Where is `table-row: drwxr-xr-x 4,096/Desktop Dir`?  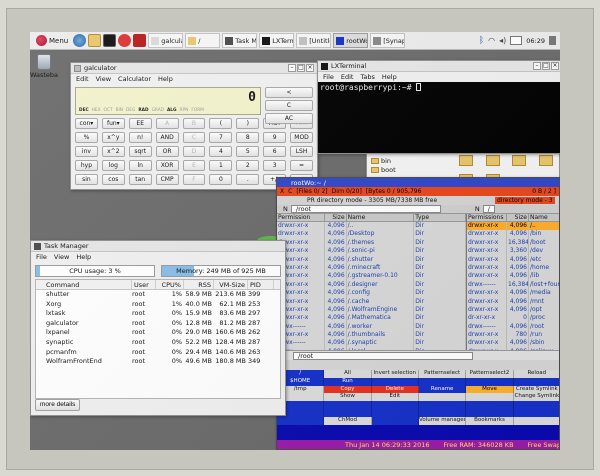
table-row: drwxr-xr-x 4,096/Desktop Dir is located at coordinates (371, 234).